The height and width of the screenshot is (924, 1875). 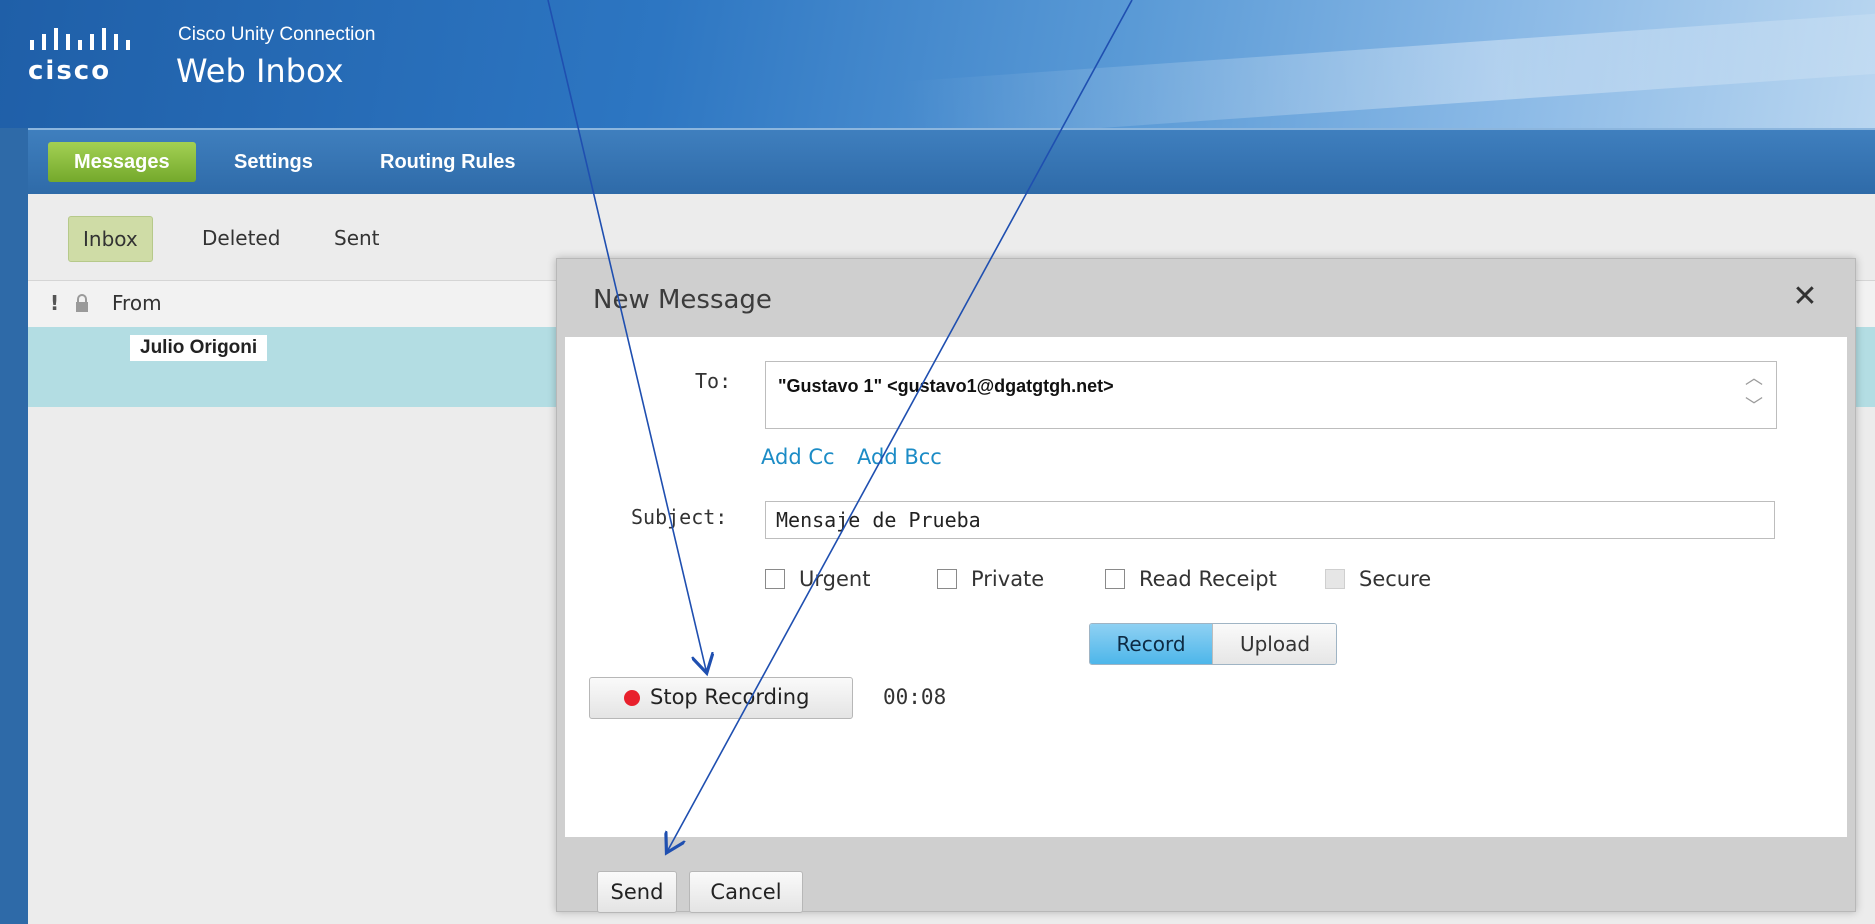 I want to click on cisco-bars-icon, so click(x=80, y=39).